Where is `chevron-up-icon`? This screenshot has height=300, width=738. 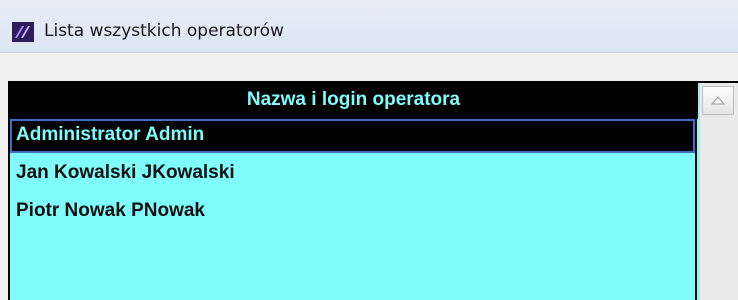
chevron-up-icon is located at coordinates (718, 100).